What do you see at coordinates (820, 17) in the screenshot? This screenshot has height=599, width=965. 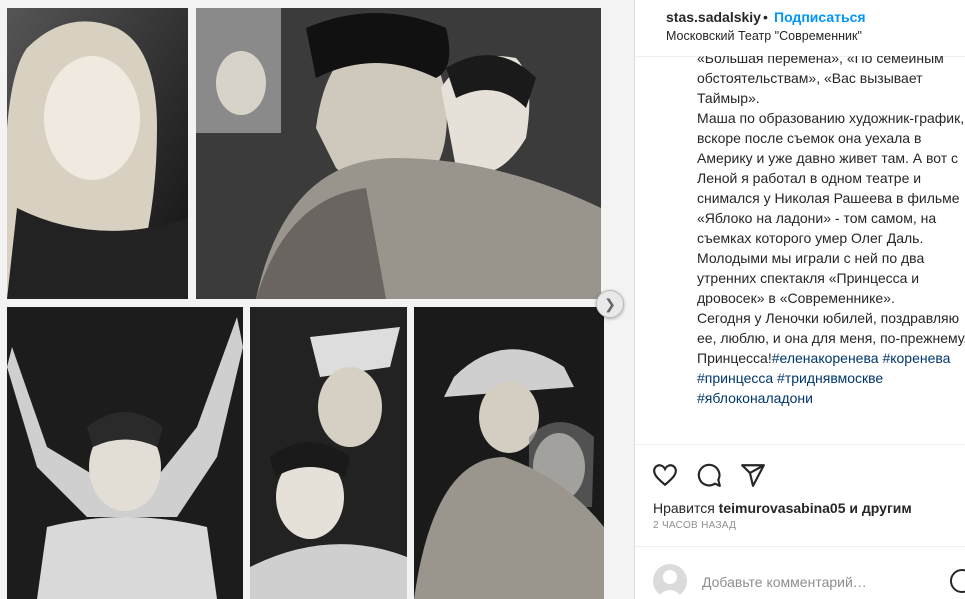 I see `follow-button: Подписаться` at bounding box center [820, 17].